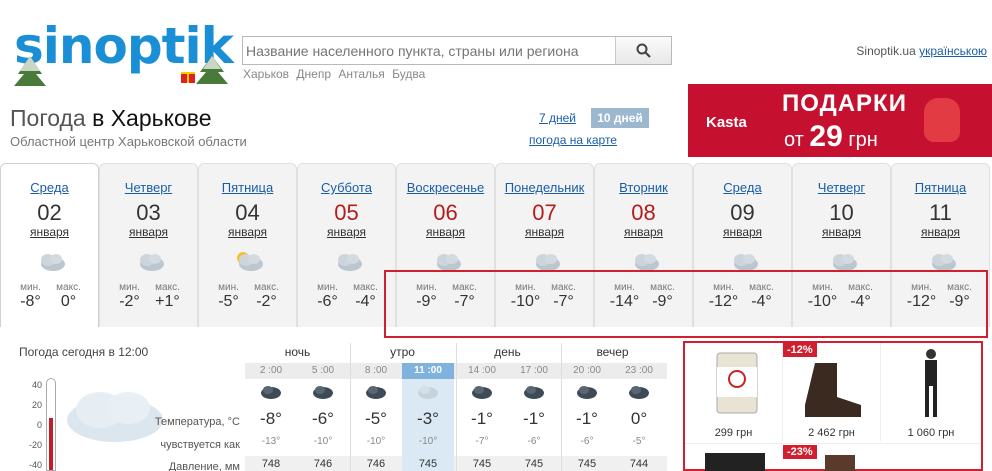 The image size is (992, 471). What do you see at coordinates (197, 422) in the screenshot?
I see `row-label-temp: Температура, °С` at bounding box center [197, 422].